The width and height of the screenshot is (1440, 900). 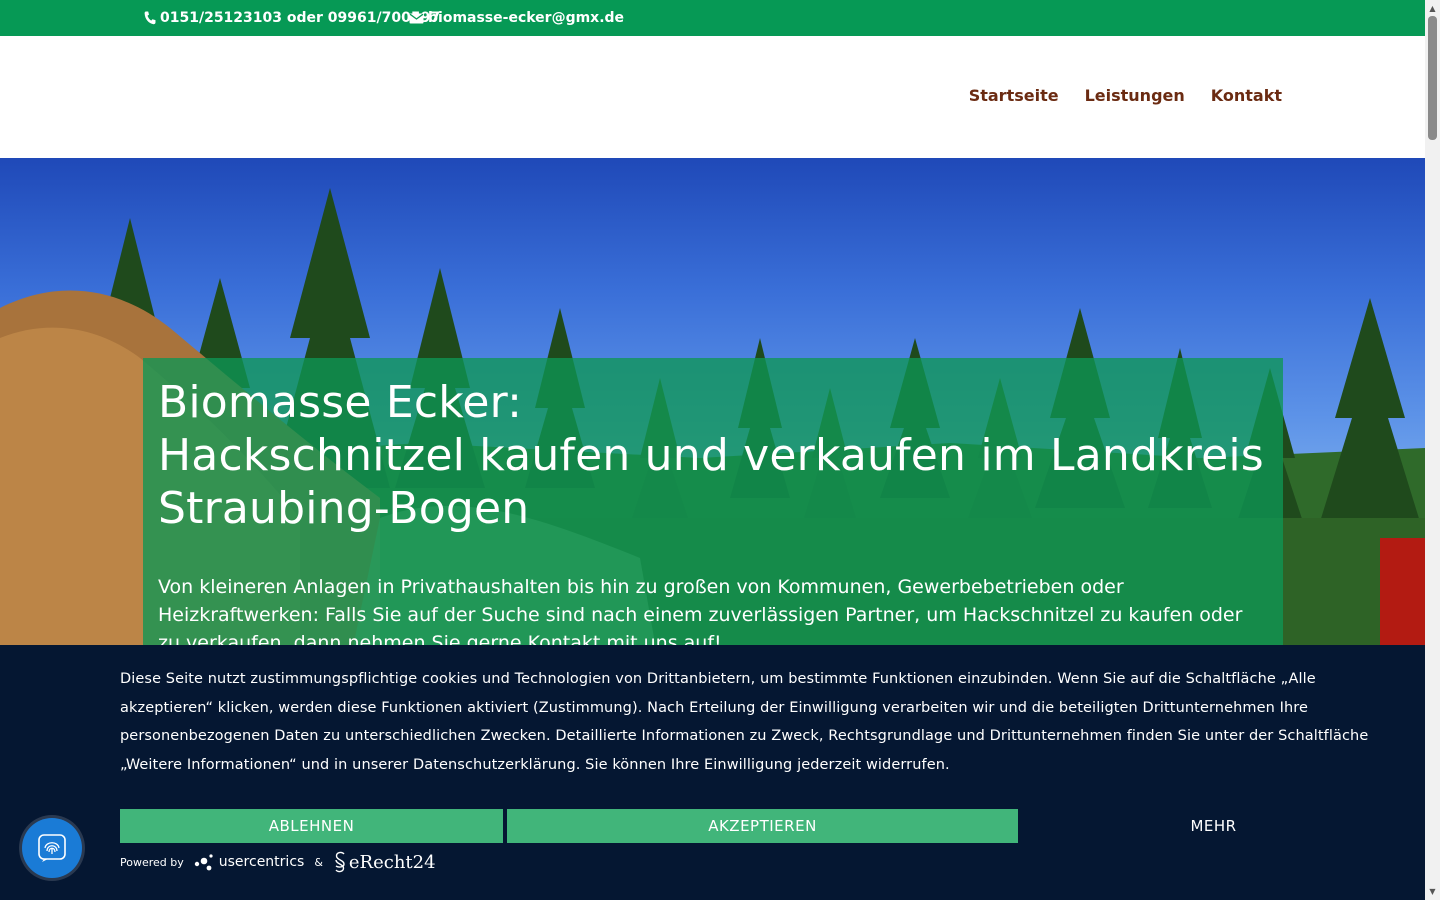 I want to click on usercentrics-logo: usercentrics, so click(x=249, y=862).